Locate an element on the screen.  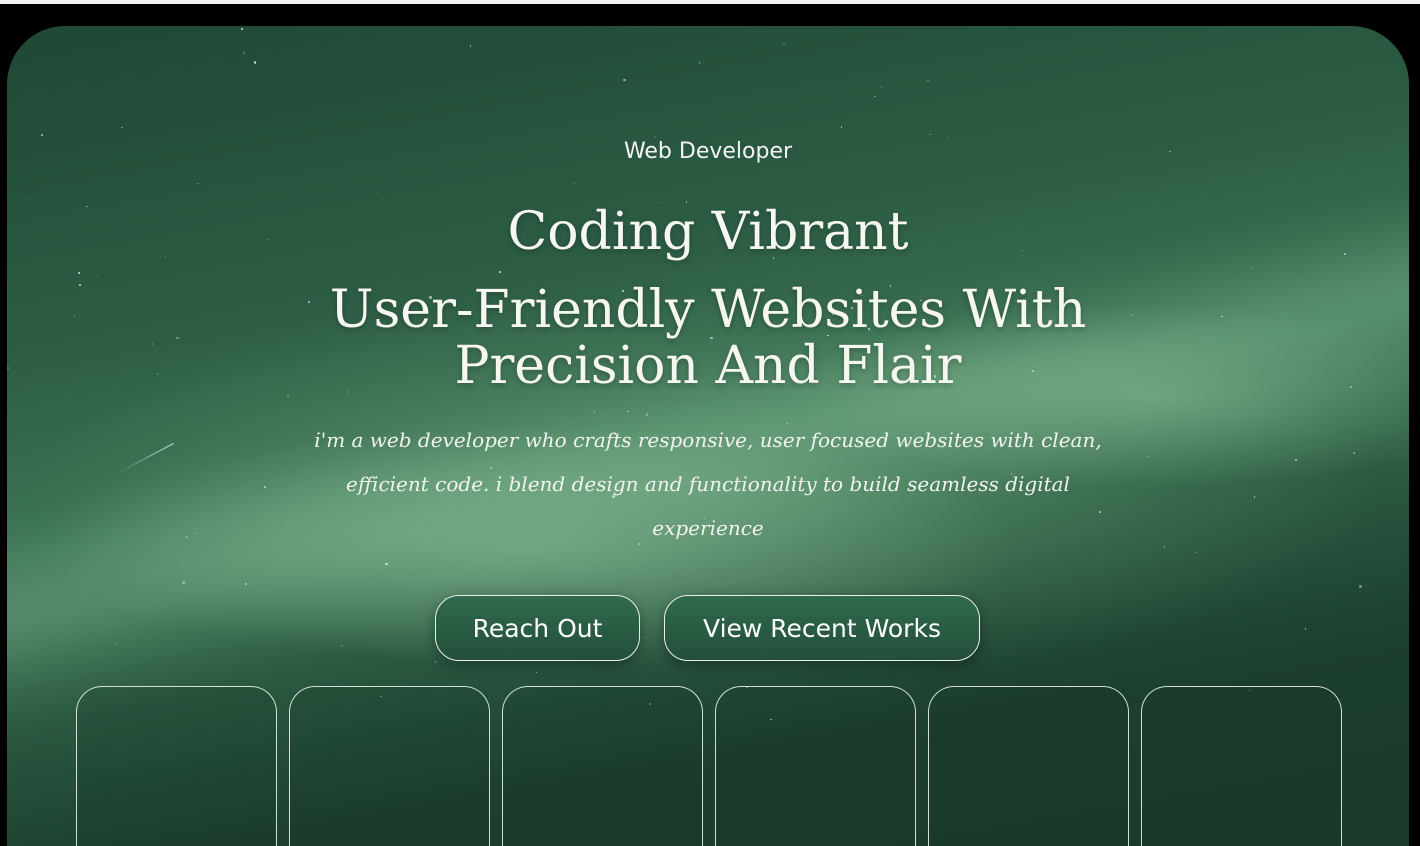
browser-top-edge is located at coordinates (710, 2).